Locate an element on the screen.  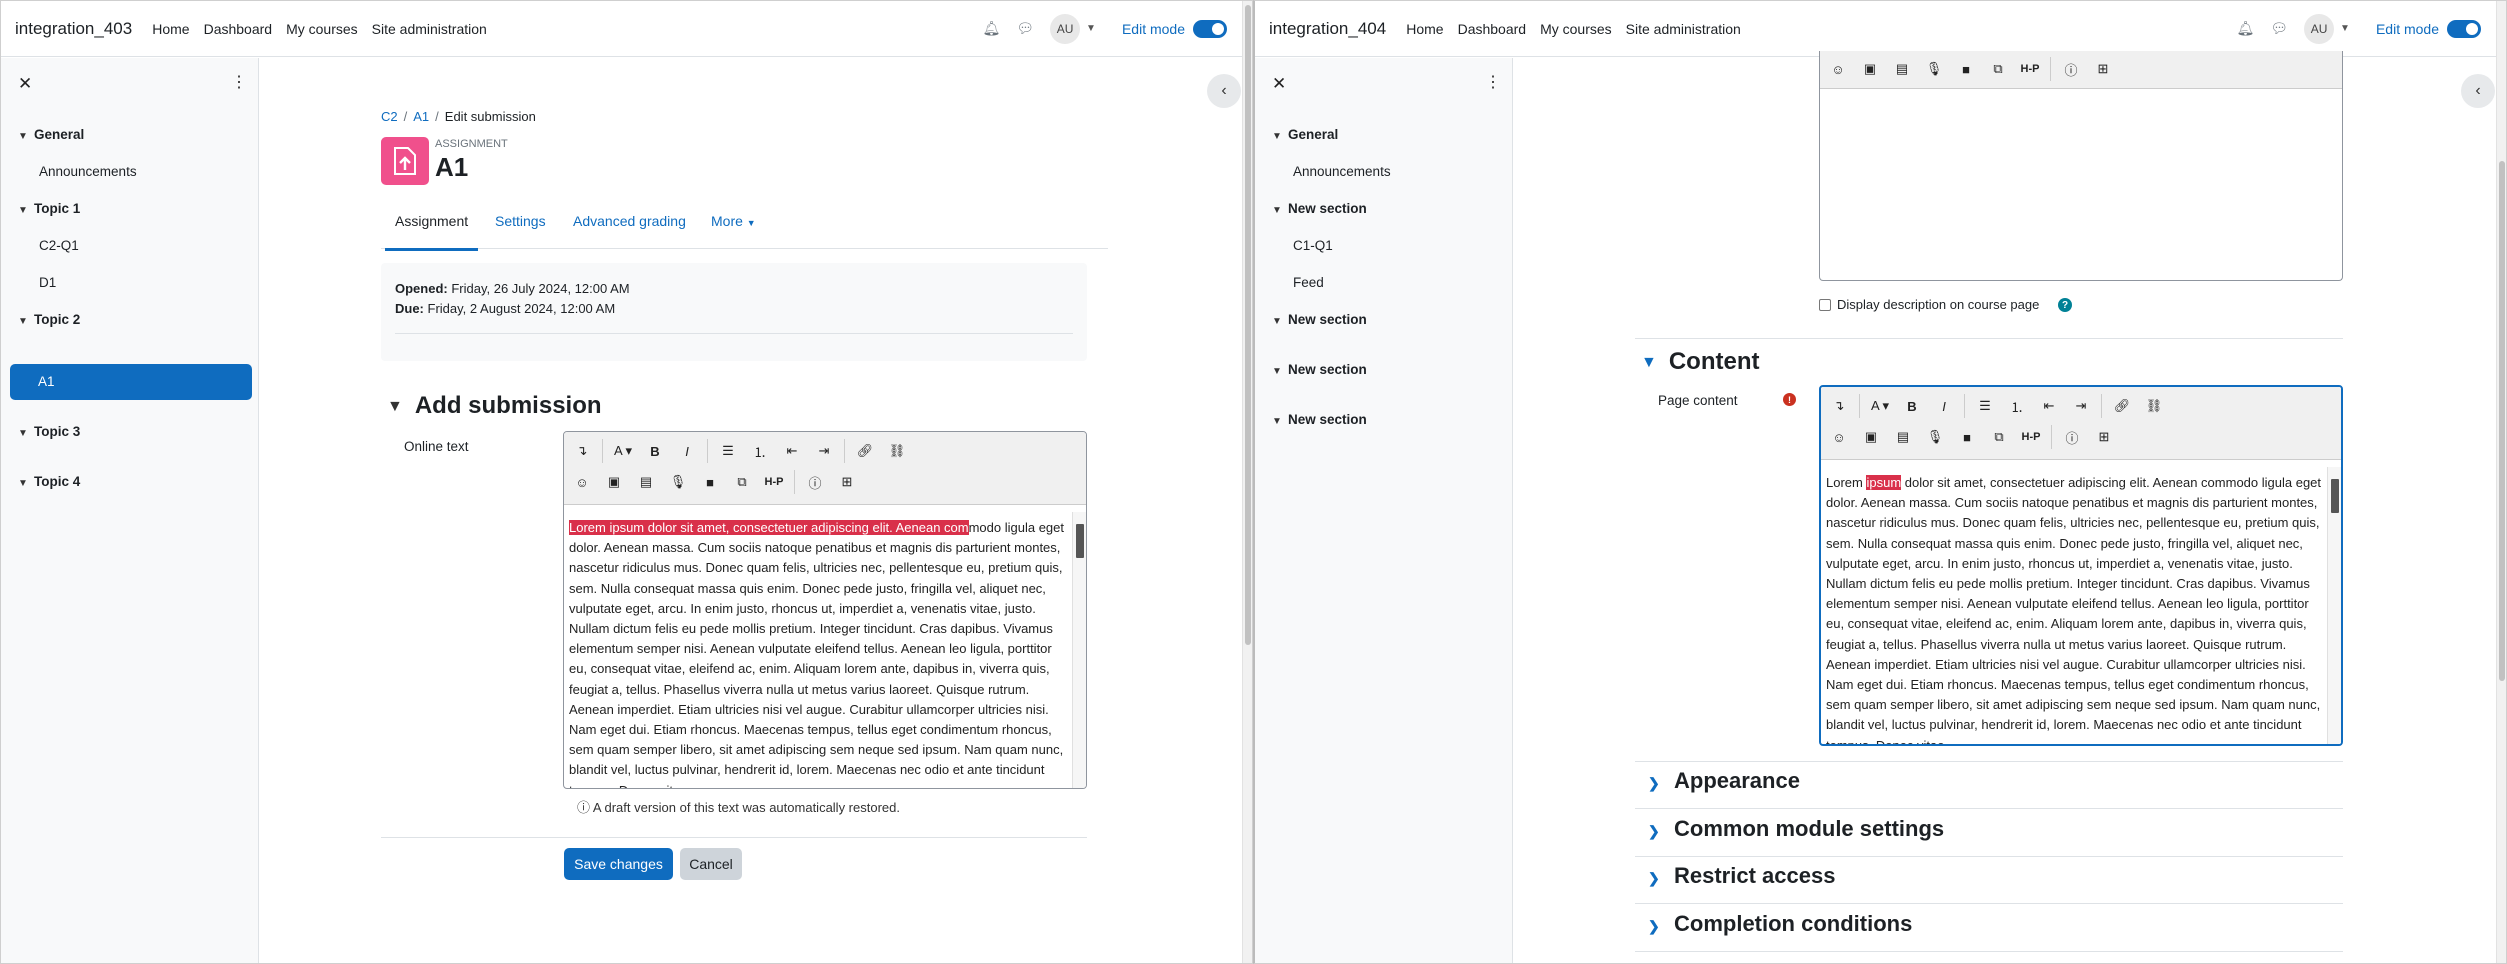
section-new-2: ▼ New section is located at coordinates (1319, 319).